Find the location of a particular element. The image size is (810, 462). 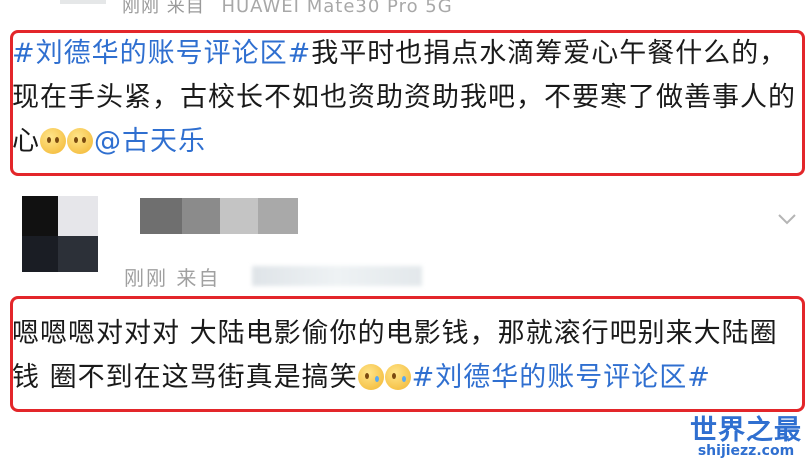

chevron-down-icon is located at coordinates (787, 219).